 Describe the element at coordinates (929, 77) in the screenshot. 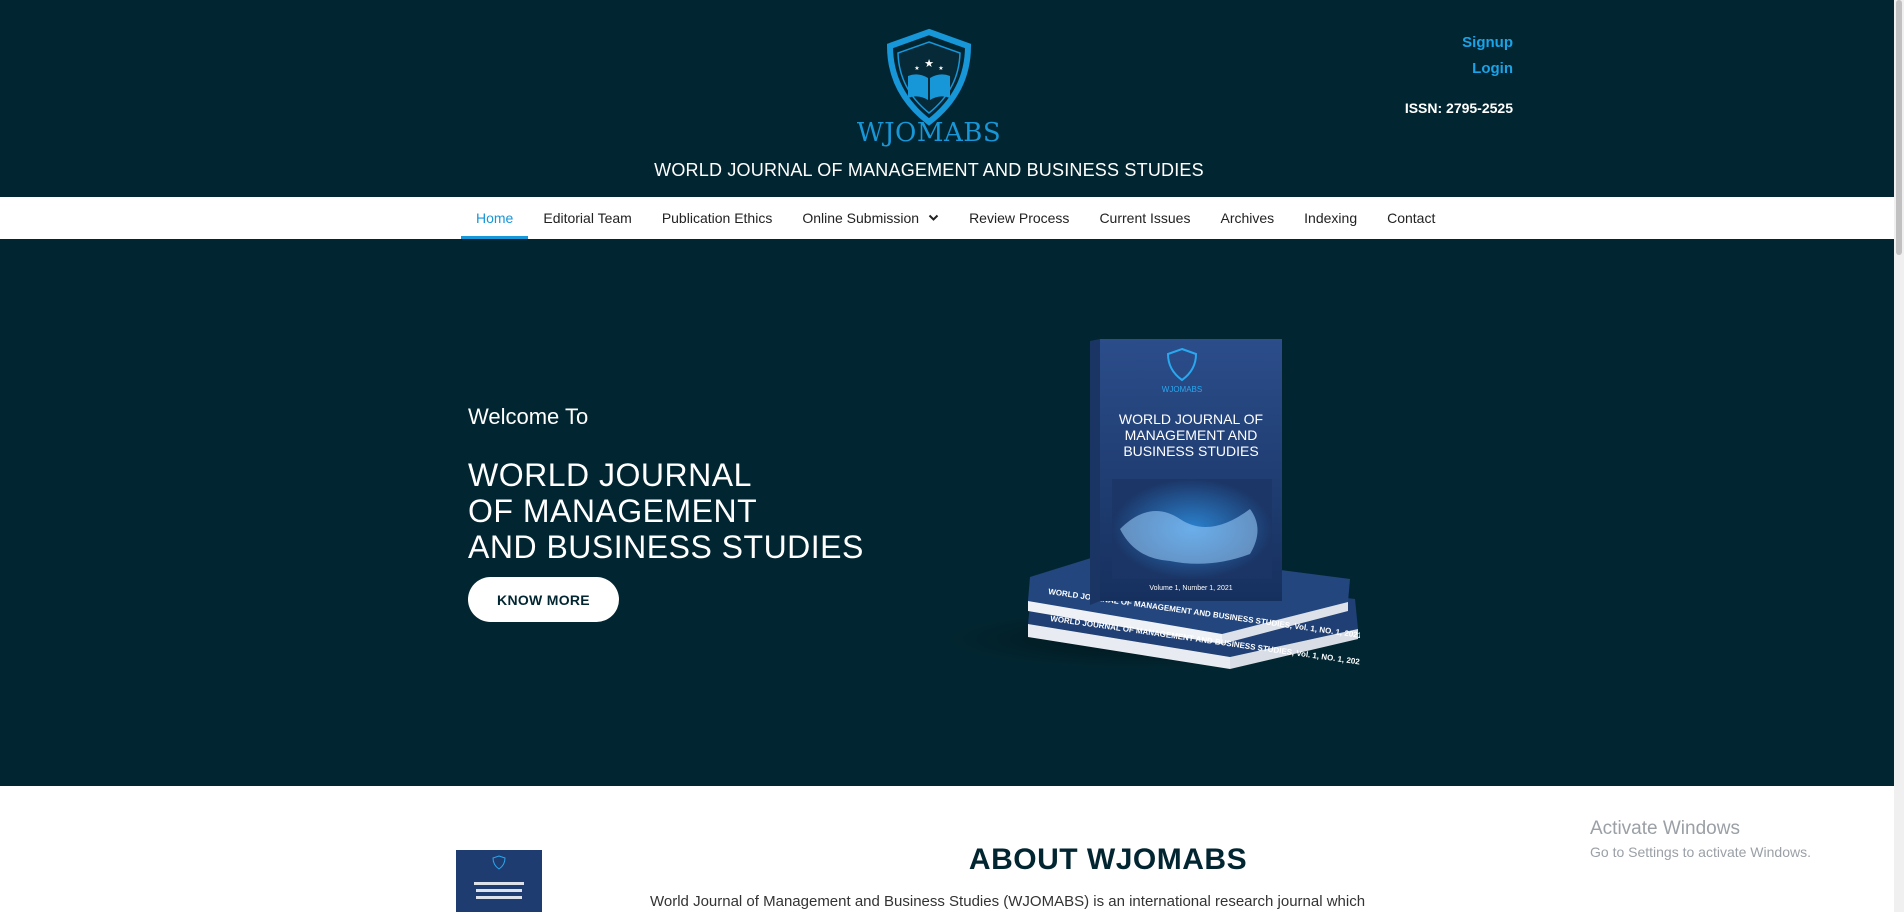

I see `shield-book-logo-icon: ★ ★ ★` at that location.